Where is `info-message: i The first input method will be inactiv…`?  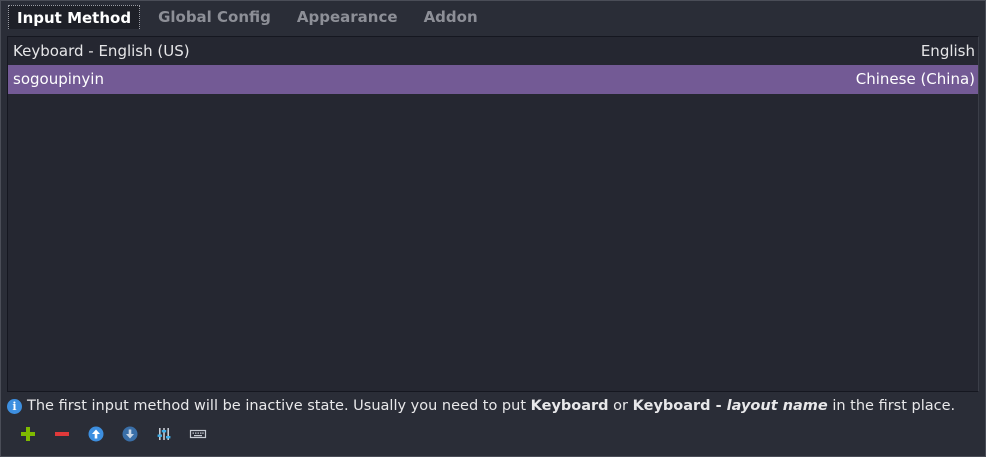 info-message: i The first input method will be inactiv… is located at coordinates (481, 406).